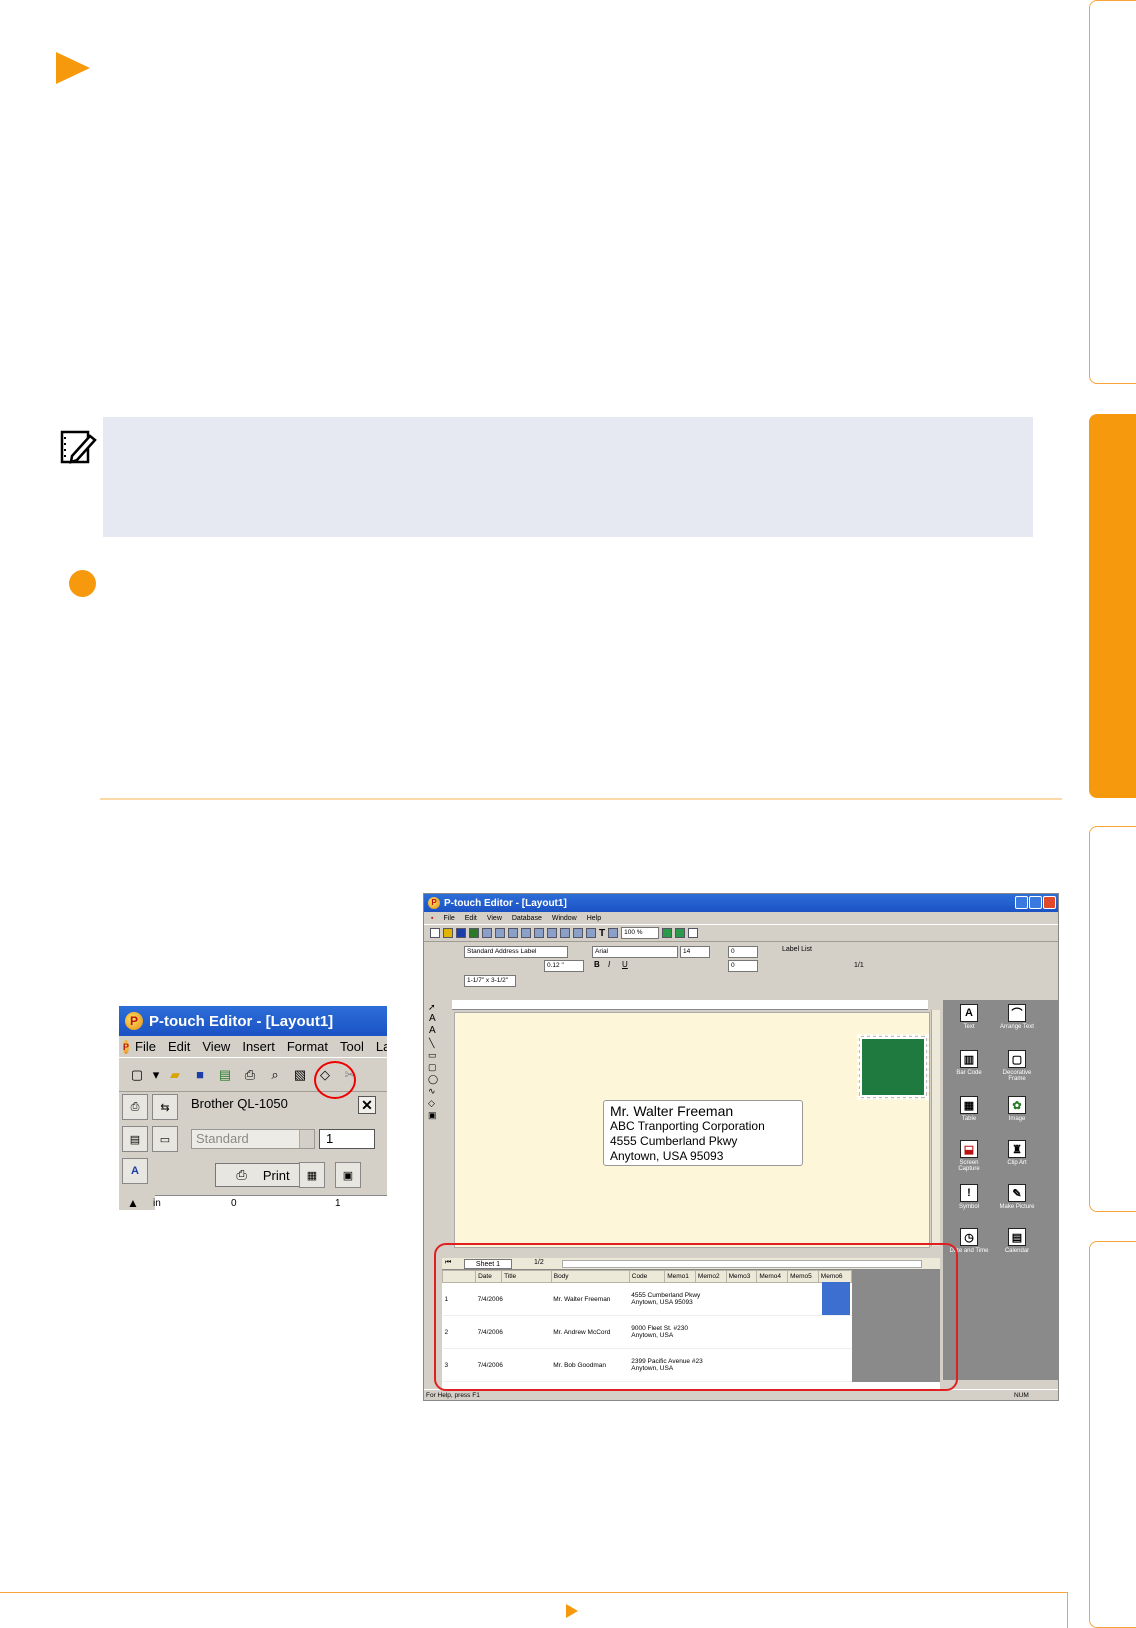  I want to click on save-icon, so click(461, 933).